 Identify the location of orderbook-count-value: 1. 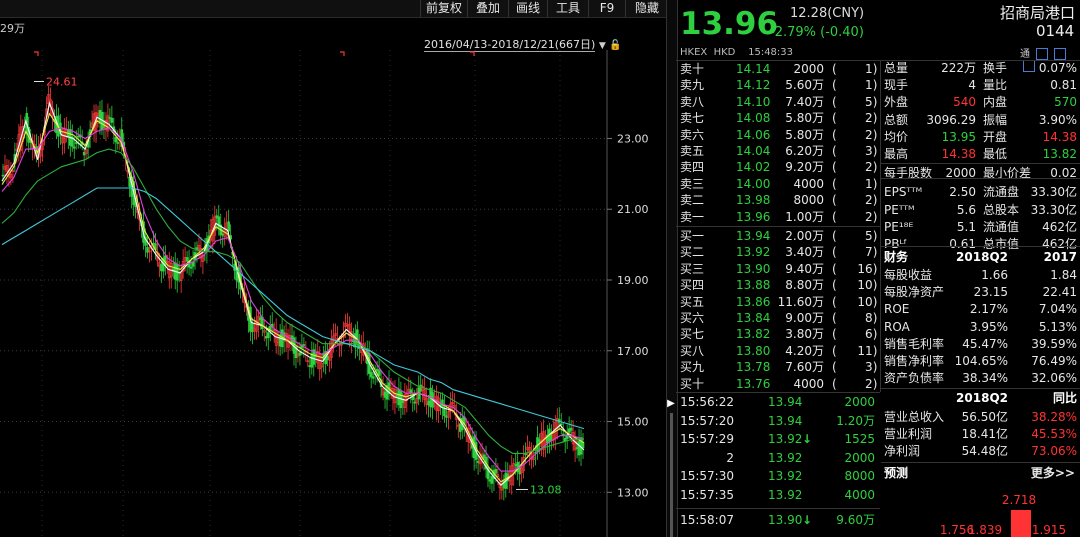
(869, 85).